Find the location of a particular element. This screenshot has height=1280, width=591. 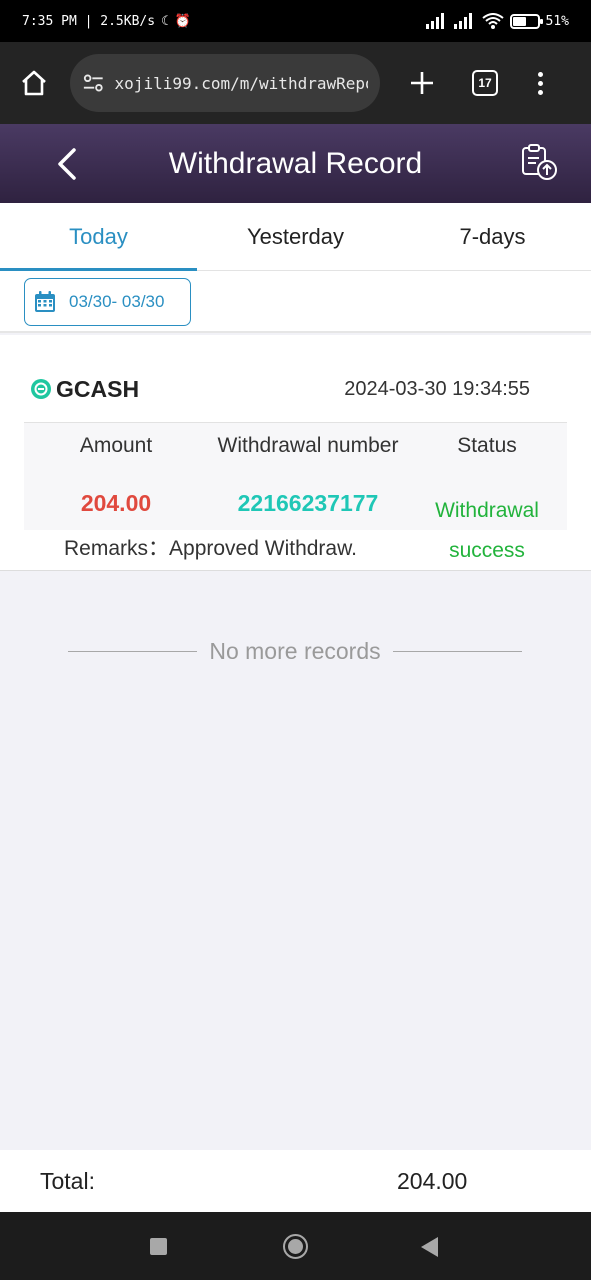

tab-7-days: 7-days is located at coordinates (492, 236).